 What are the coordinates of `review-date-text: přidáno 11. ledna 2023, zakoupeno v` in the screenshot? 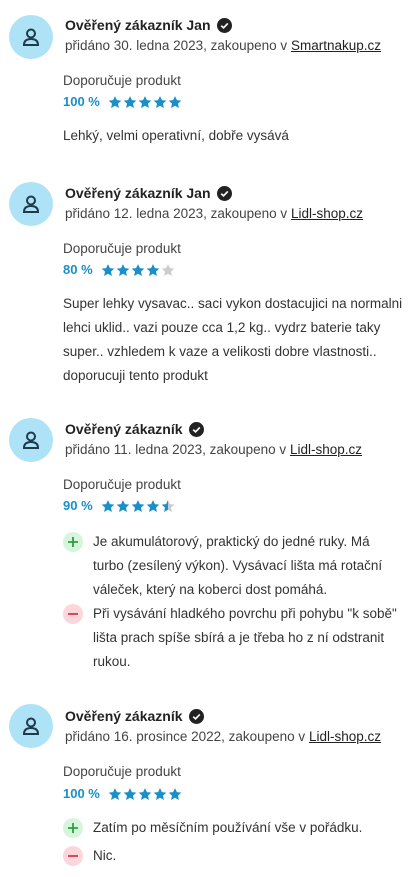 It's located at (177, 449).